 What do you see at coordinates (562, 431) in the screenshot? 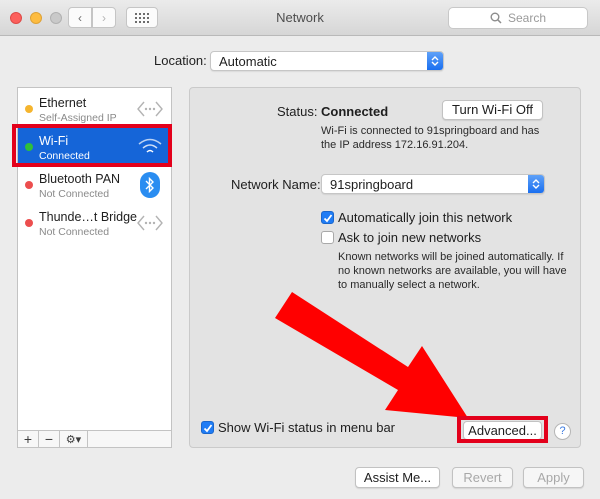
I see `help-button: ?` at bounding box center [562, 431].